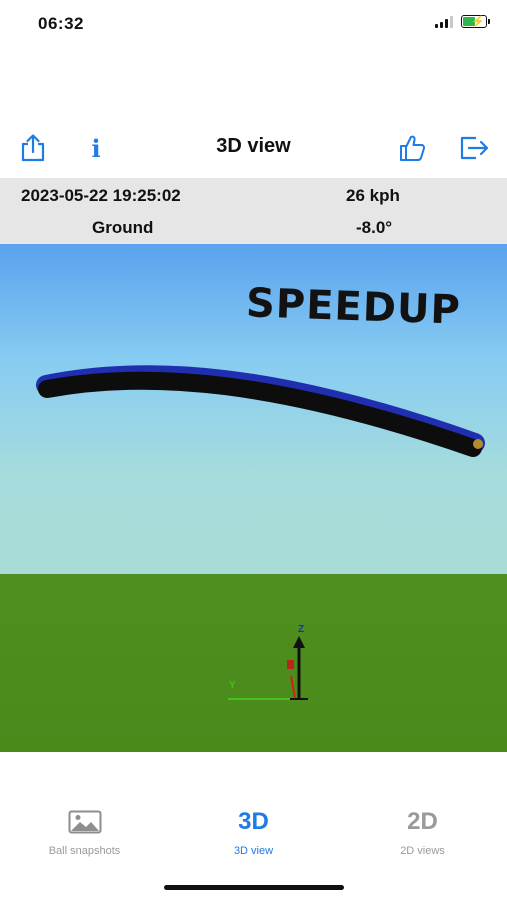  What do you see at coordinates (253, 851) in the screenshot?
I see `tab-label: 3D view` at bounding box center [253, 851].